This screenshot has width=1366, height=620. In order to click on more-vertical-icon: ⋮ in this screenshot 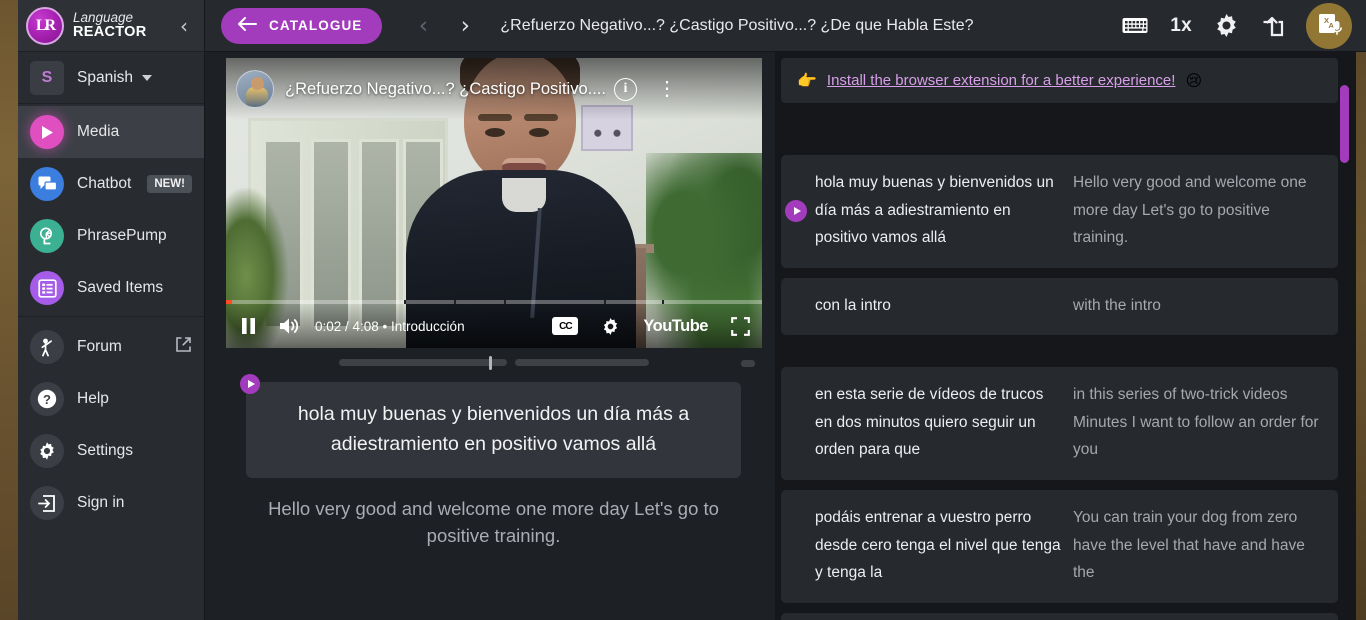, I will do `click(667, 89)`.